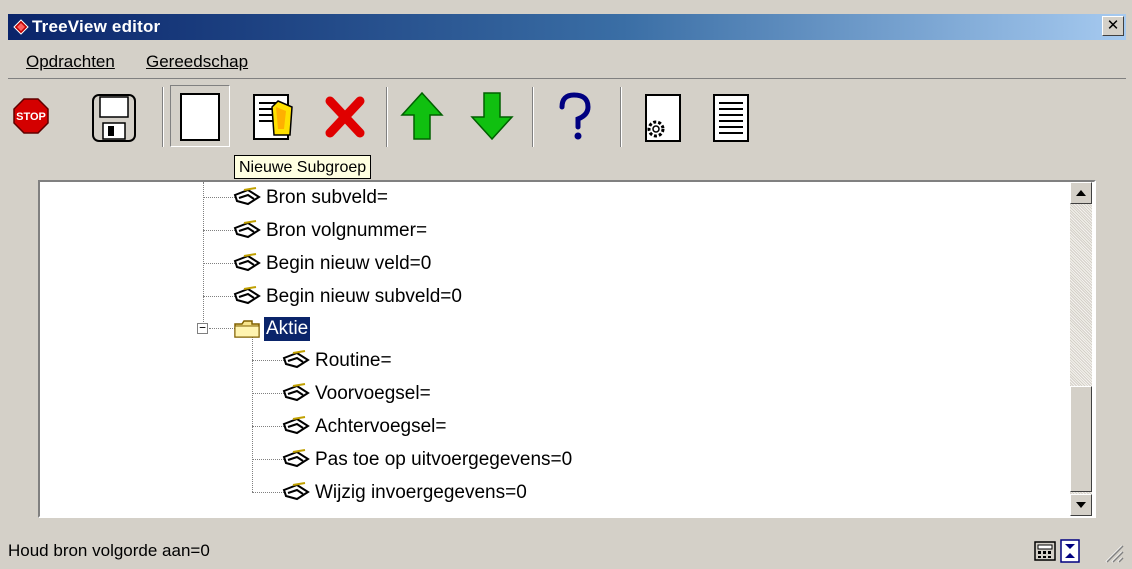  I want to click on tree-item-label: Bron volgnummer=, so click(347, 230).